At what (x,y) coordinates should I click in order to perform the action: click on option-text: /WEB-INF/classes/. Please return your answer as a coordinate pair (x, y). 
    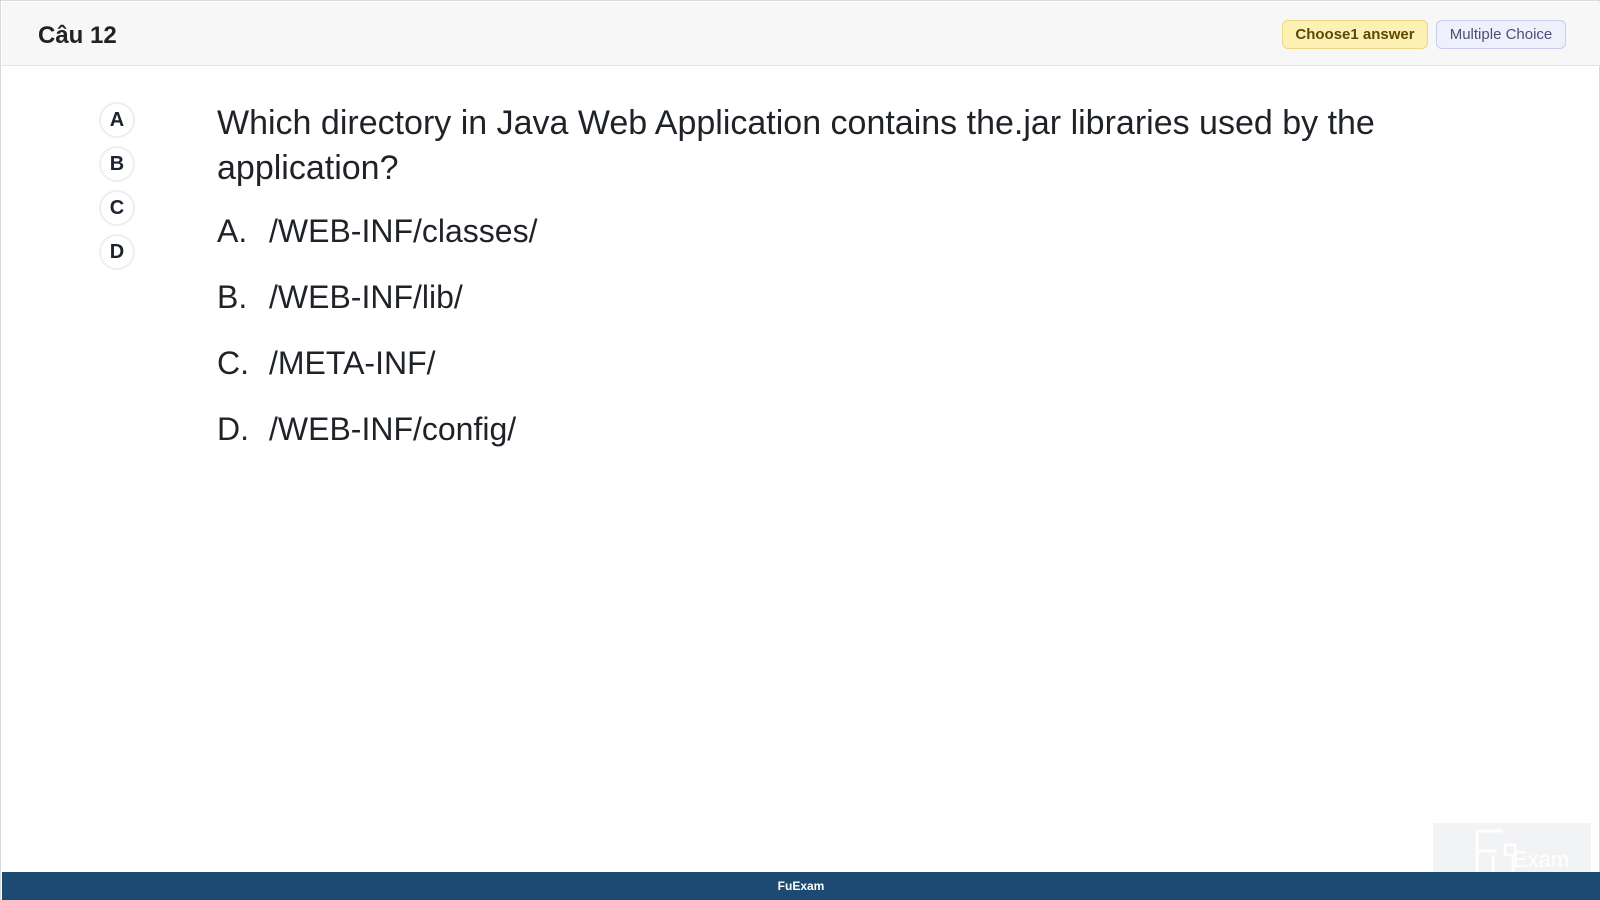
    Looking at the image, I should click on (403, 231).